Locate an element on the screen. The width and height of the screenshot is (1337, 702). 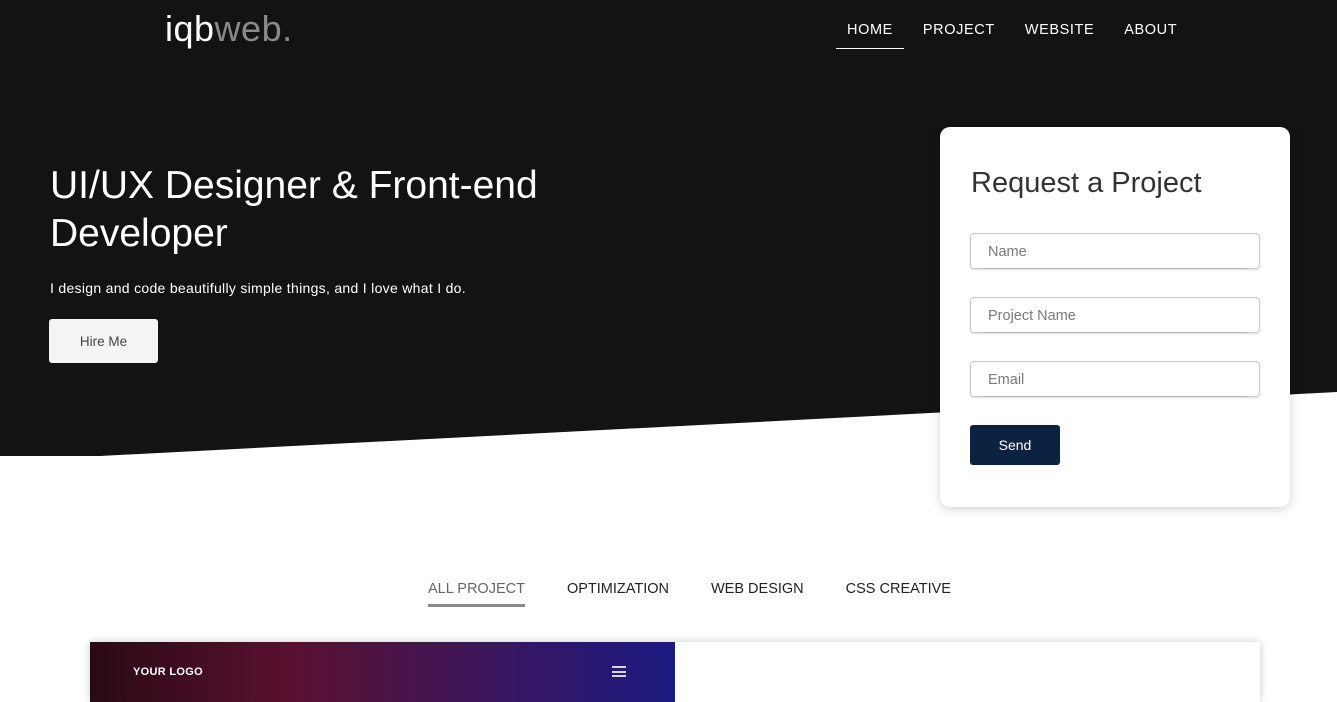
project-name-field is located at coordinates (1115, 315).